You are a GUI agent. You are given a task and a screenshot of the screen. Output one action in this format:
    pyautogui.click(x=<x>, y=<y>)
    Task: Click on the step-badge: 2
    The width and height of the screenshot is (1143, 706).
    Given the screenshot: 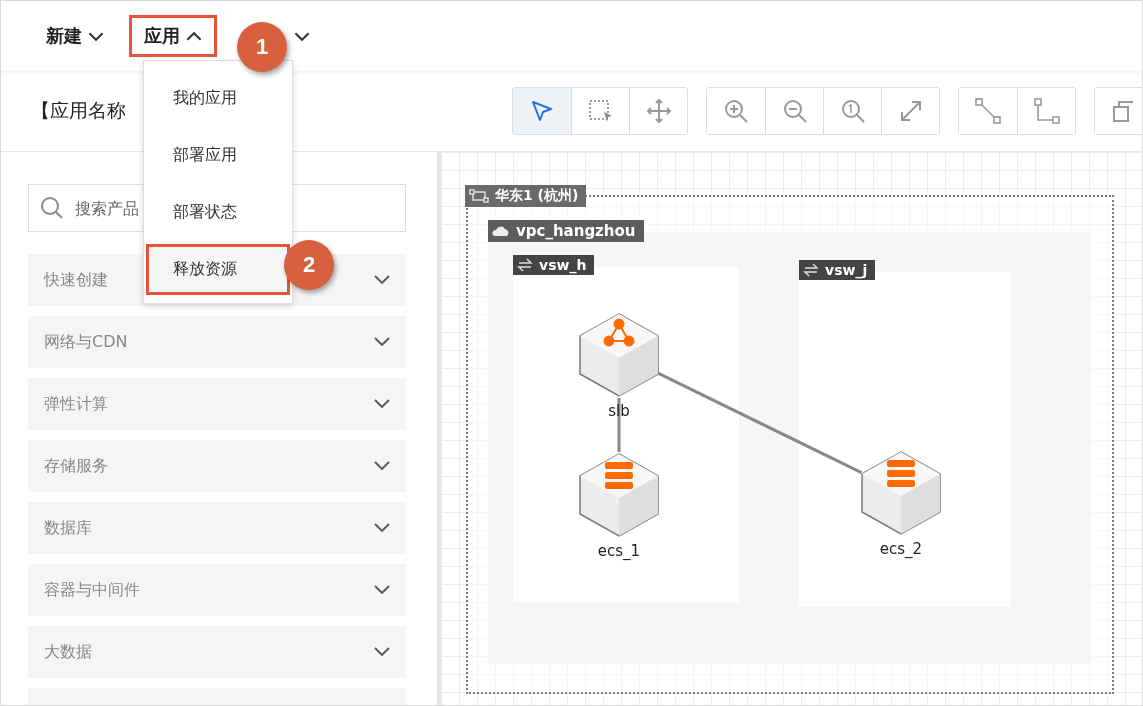 What is the action you would take?
    pyautogui.click(x=309, y=265)
    